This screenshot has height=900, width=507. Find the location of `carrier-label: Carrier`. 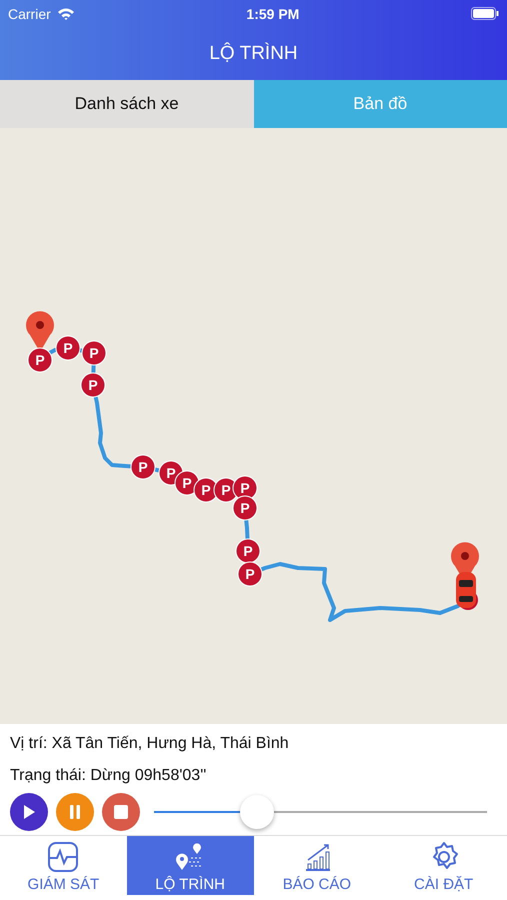

carrier-label: Carrier is located at coordinates (29, 14).